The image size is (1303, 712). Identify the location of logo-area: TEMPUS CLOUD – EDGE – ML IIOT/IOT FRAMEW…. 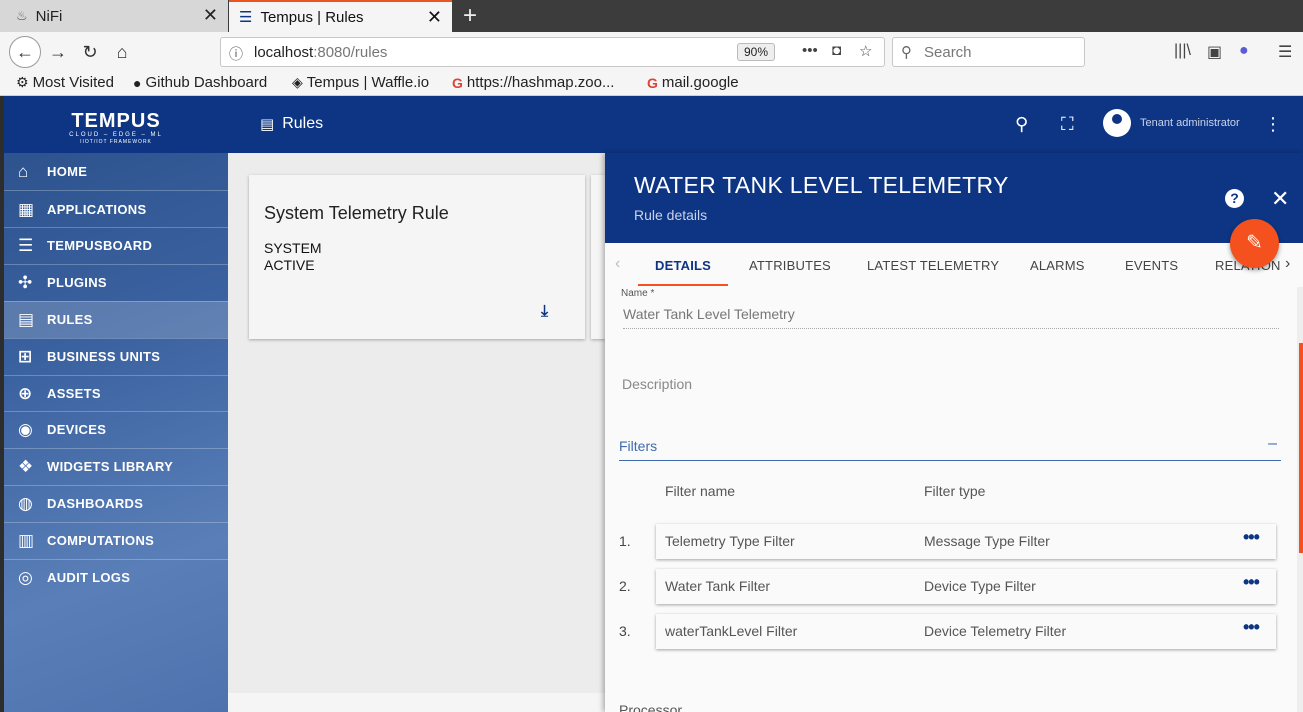
(116, 124).